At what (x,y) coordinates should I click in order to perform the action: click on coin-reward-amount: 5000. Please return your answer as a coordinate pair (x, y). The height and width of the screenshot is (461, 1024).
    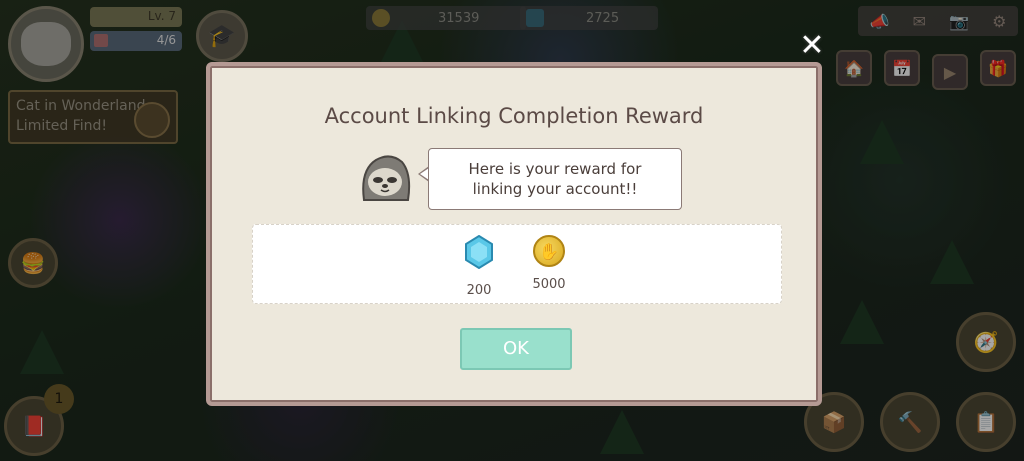
    Looking at the image, I should click on (549, 284).